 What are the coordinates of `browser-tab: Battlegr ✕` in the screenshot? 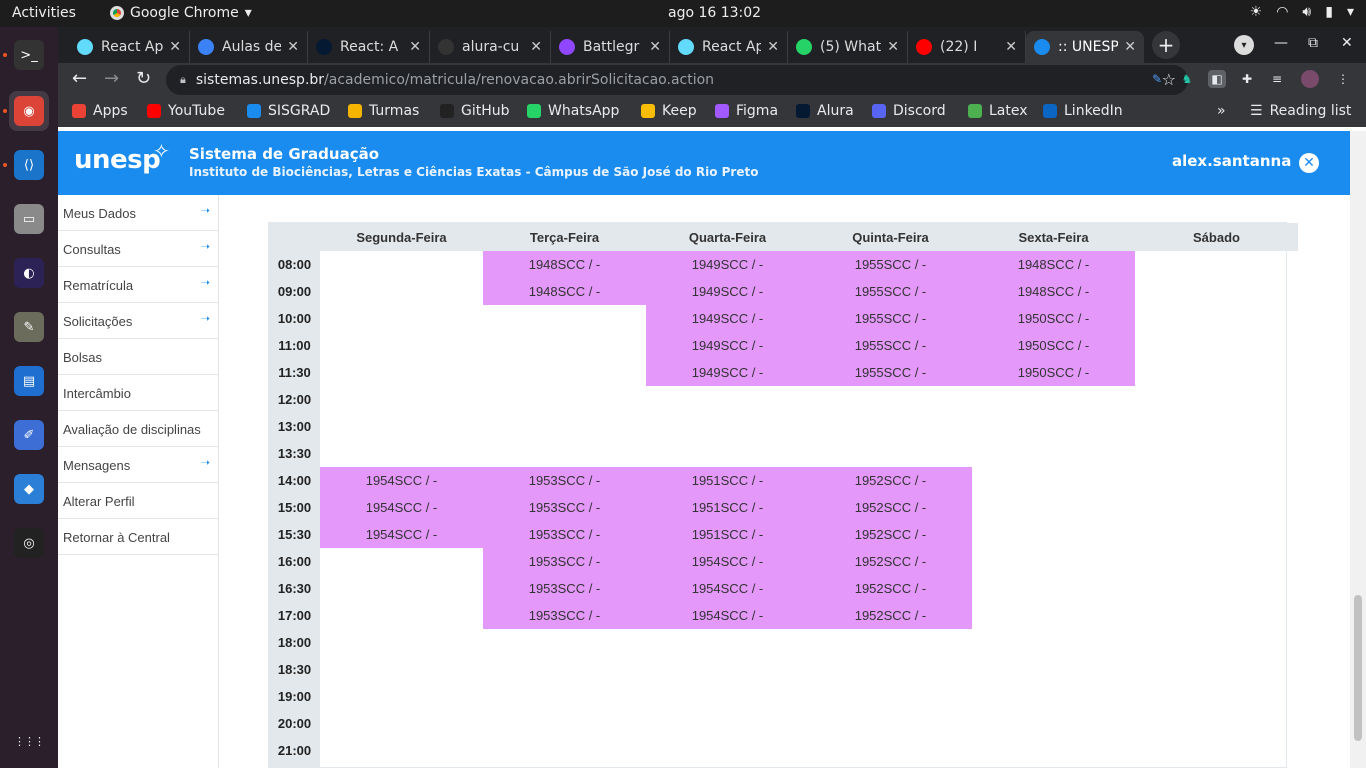 It's located at (610, 47).